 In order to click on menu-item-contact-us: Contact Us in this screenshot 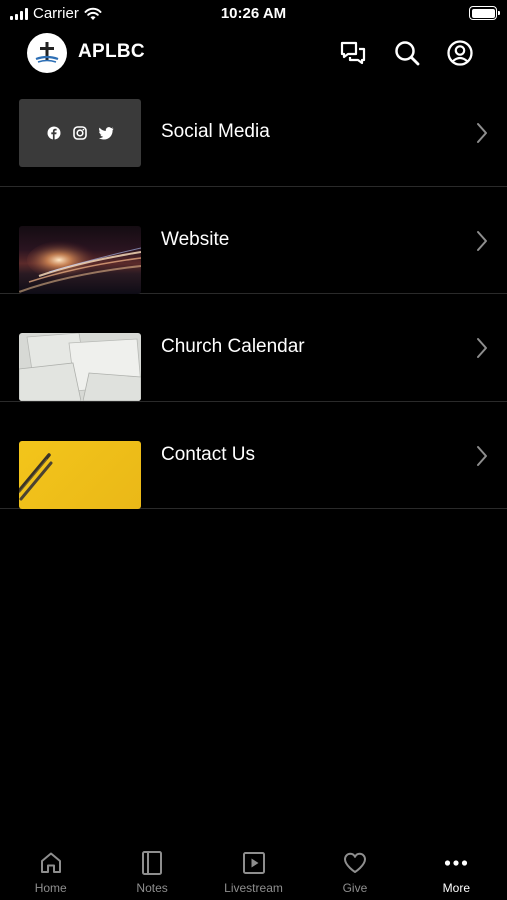, I will do `click(253, 455)`.